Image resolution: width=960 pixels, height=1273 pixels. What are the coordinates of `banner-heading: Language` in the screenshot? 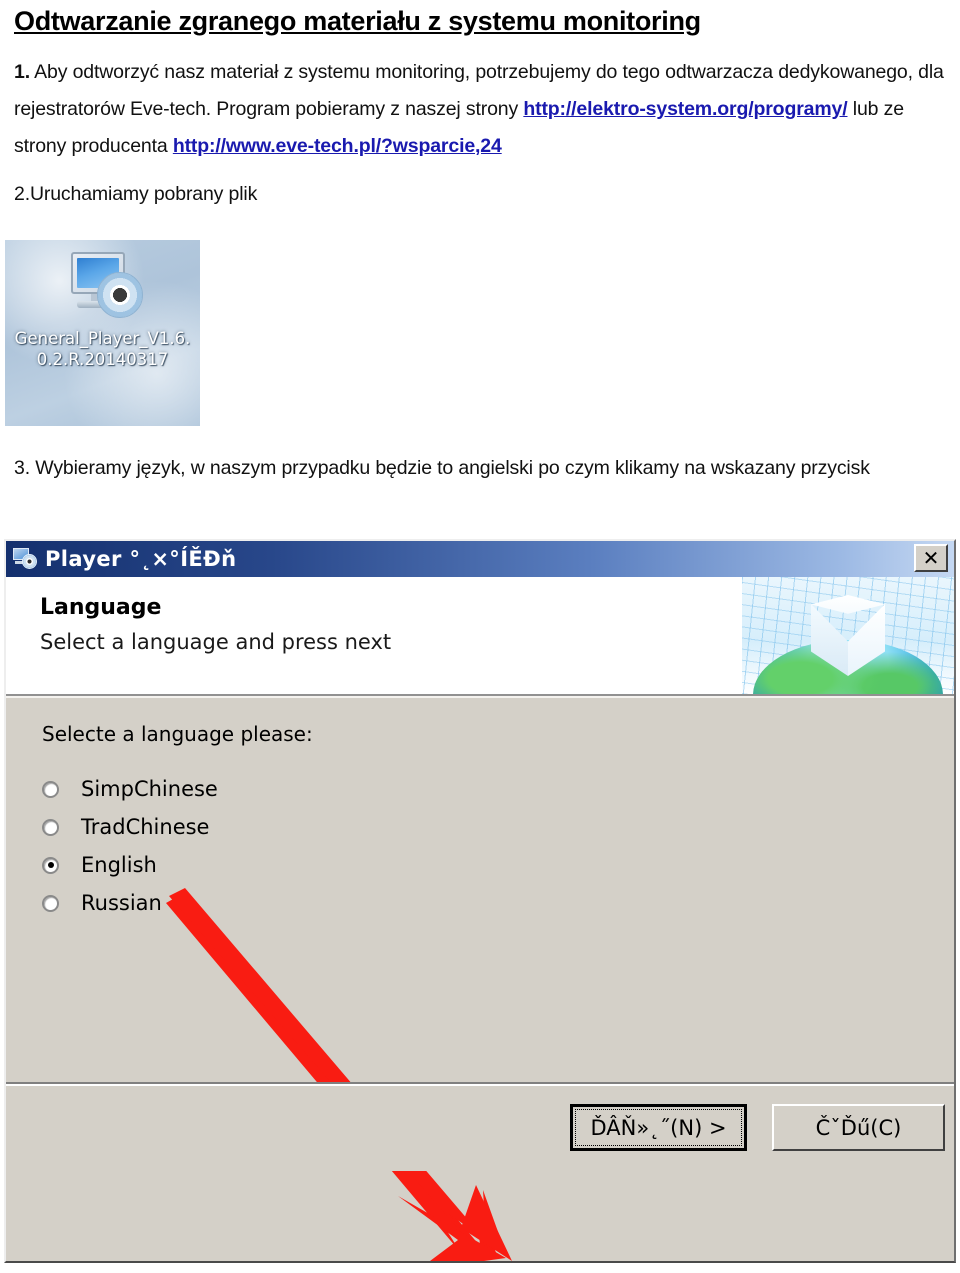 It's located at (101, 607).